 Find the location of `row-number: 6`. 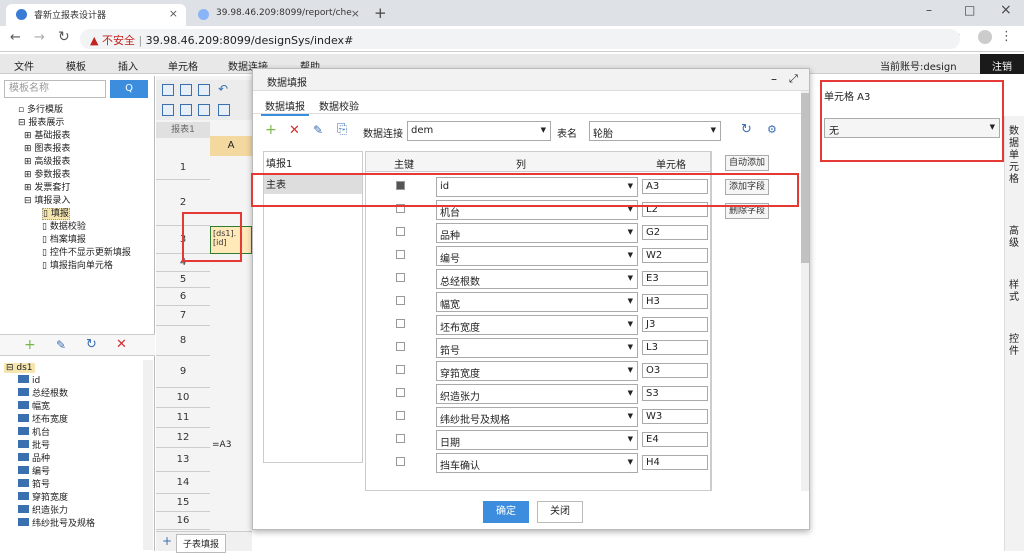

row-number: 6 is located at coordinates (183, 297).